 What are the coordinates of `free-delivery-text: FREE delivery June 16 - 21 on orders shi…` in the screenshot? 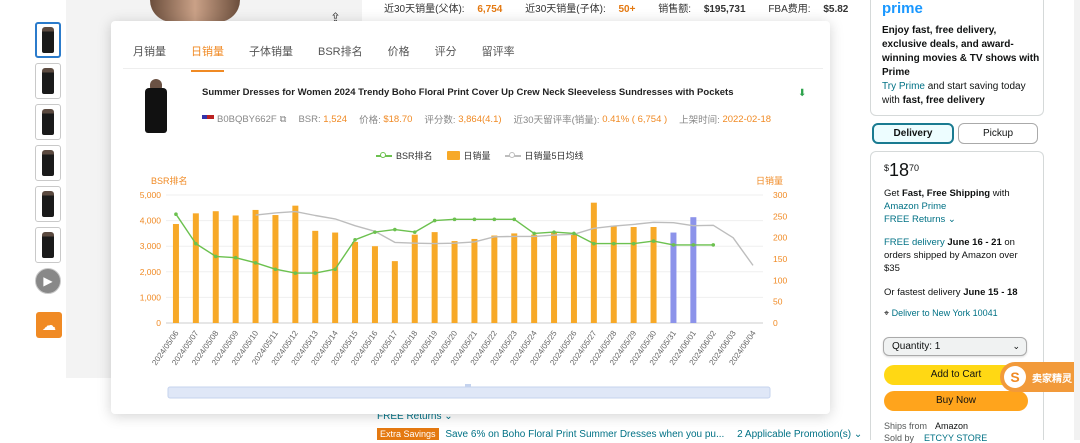 It's located at (951, 255).